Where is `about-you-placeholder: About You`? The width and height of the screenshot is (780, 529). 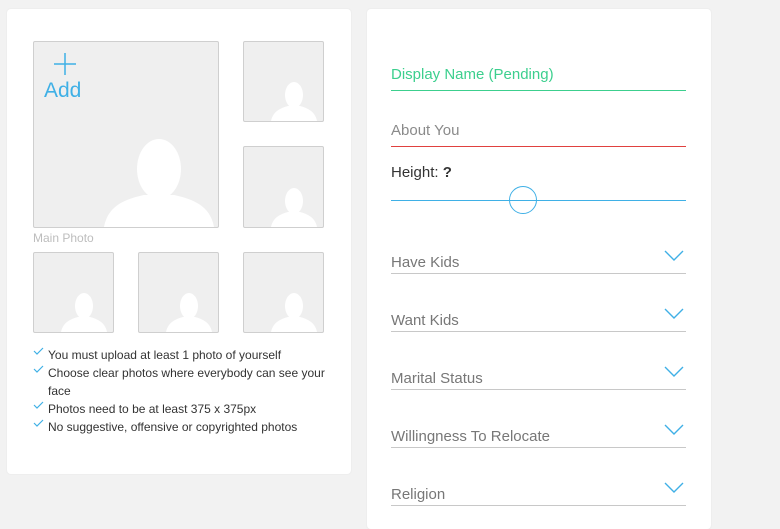
about-you-placeholder: About You is located at coordinates (425, 130).